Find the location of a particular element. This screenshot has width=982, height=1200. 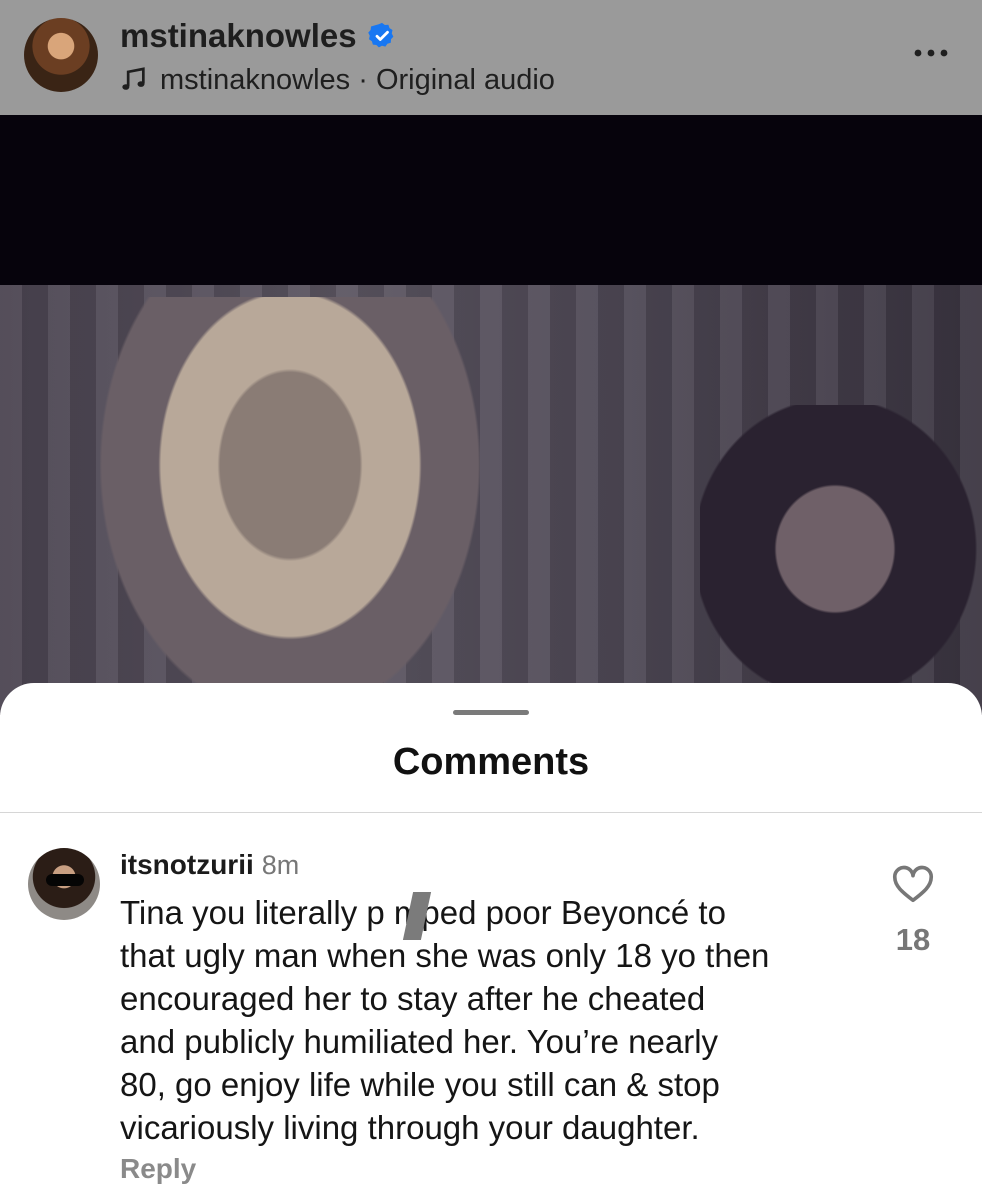

video-person-left is located at coordinates (290, 506).